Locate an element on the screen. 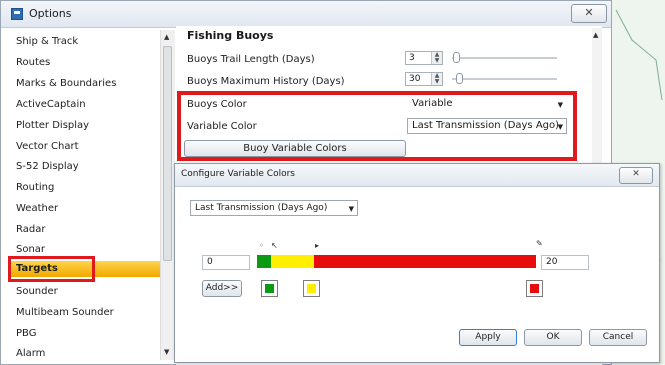  sidebar-item-sounder: Sounder is located at coordinates (37, 291).